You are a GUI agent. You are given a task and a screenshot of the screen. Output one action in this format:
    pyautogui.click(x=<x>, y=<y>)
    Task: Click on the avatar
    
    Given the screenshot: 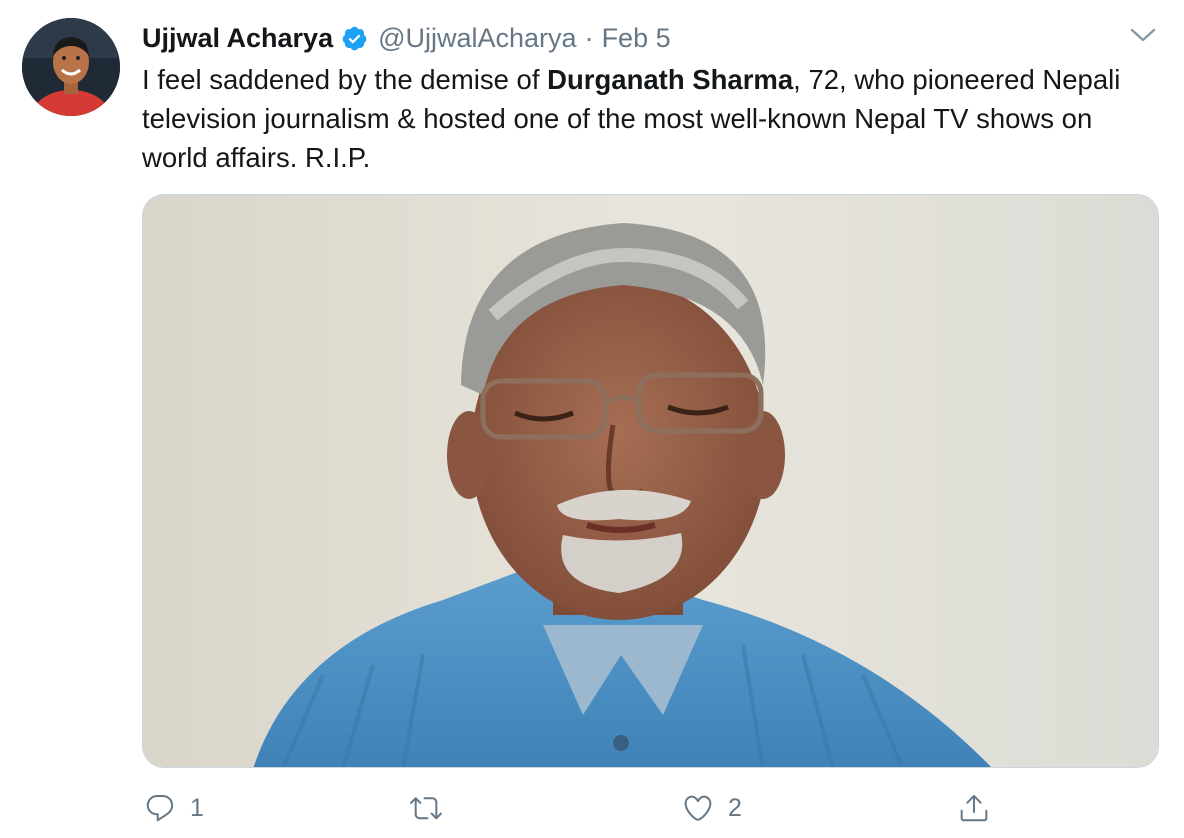 What is the action you would take?
    pyautogui.click(x=71, y=67)
    